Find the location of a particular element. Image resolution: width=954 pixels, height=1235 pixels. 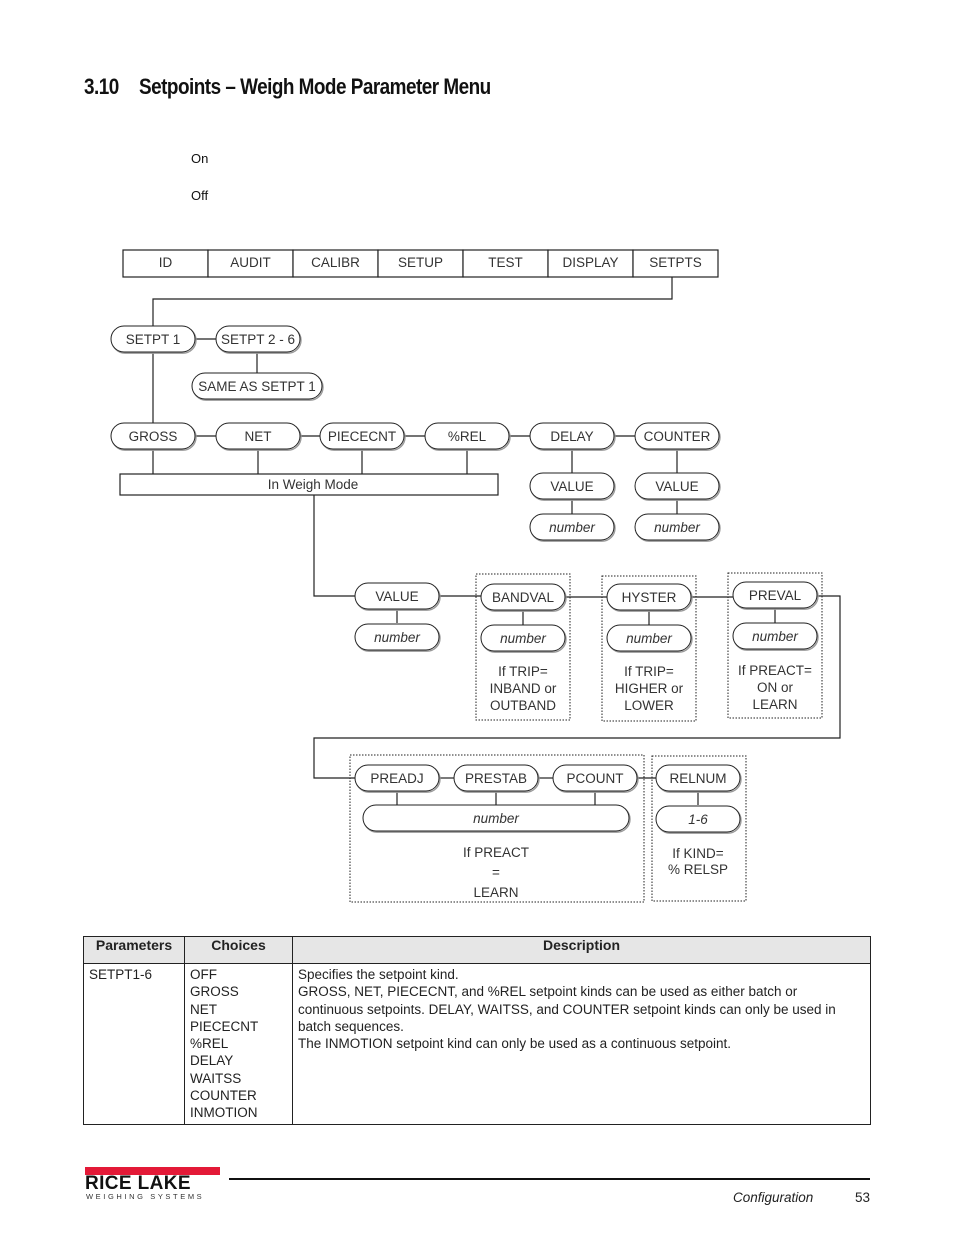

node-same-as-setpt-1: SAME AS SETPT 1 is located at coordinates (257, 386).